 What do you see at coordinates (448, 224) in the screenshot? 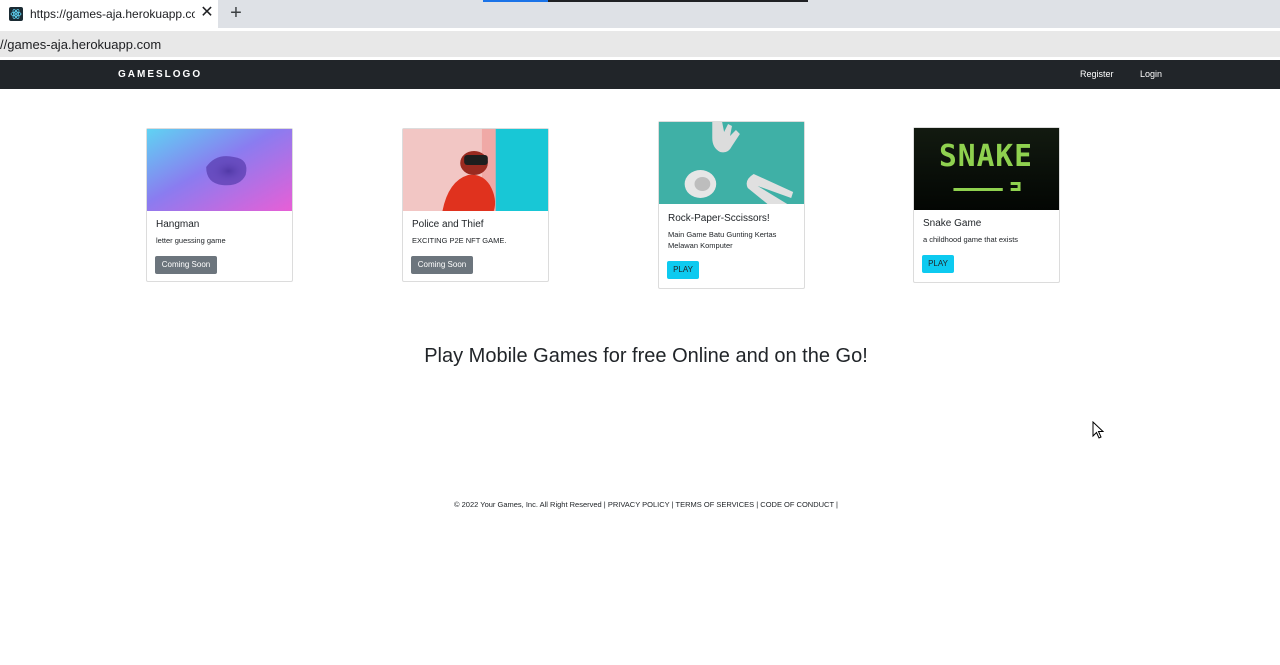
I see `card-title: Police and Thief` at bounding box center [448, 224].